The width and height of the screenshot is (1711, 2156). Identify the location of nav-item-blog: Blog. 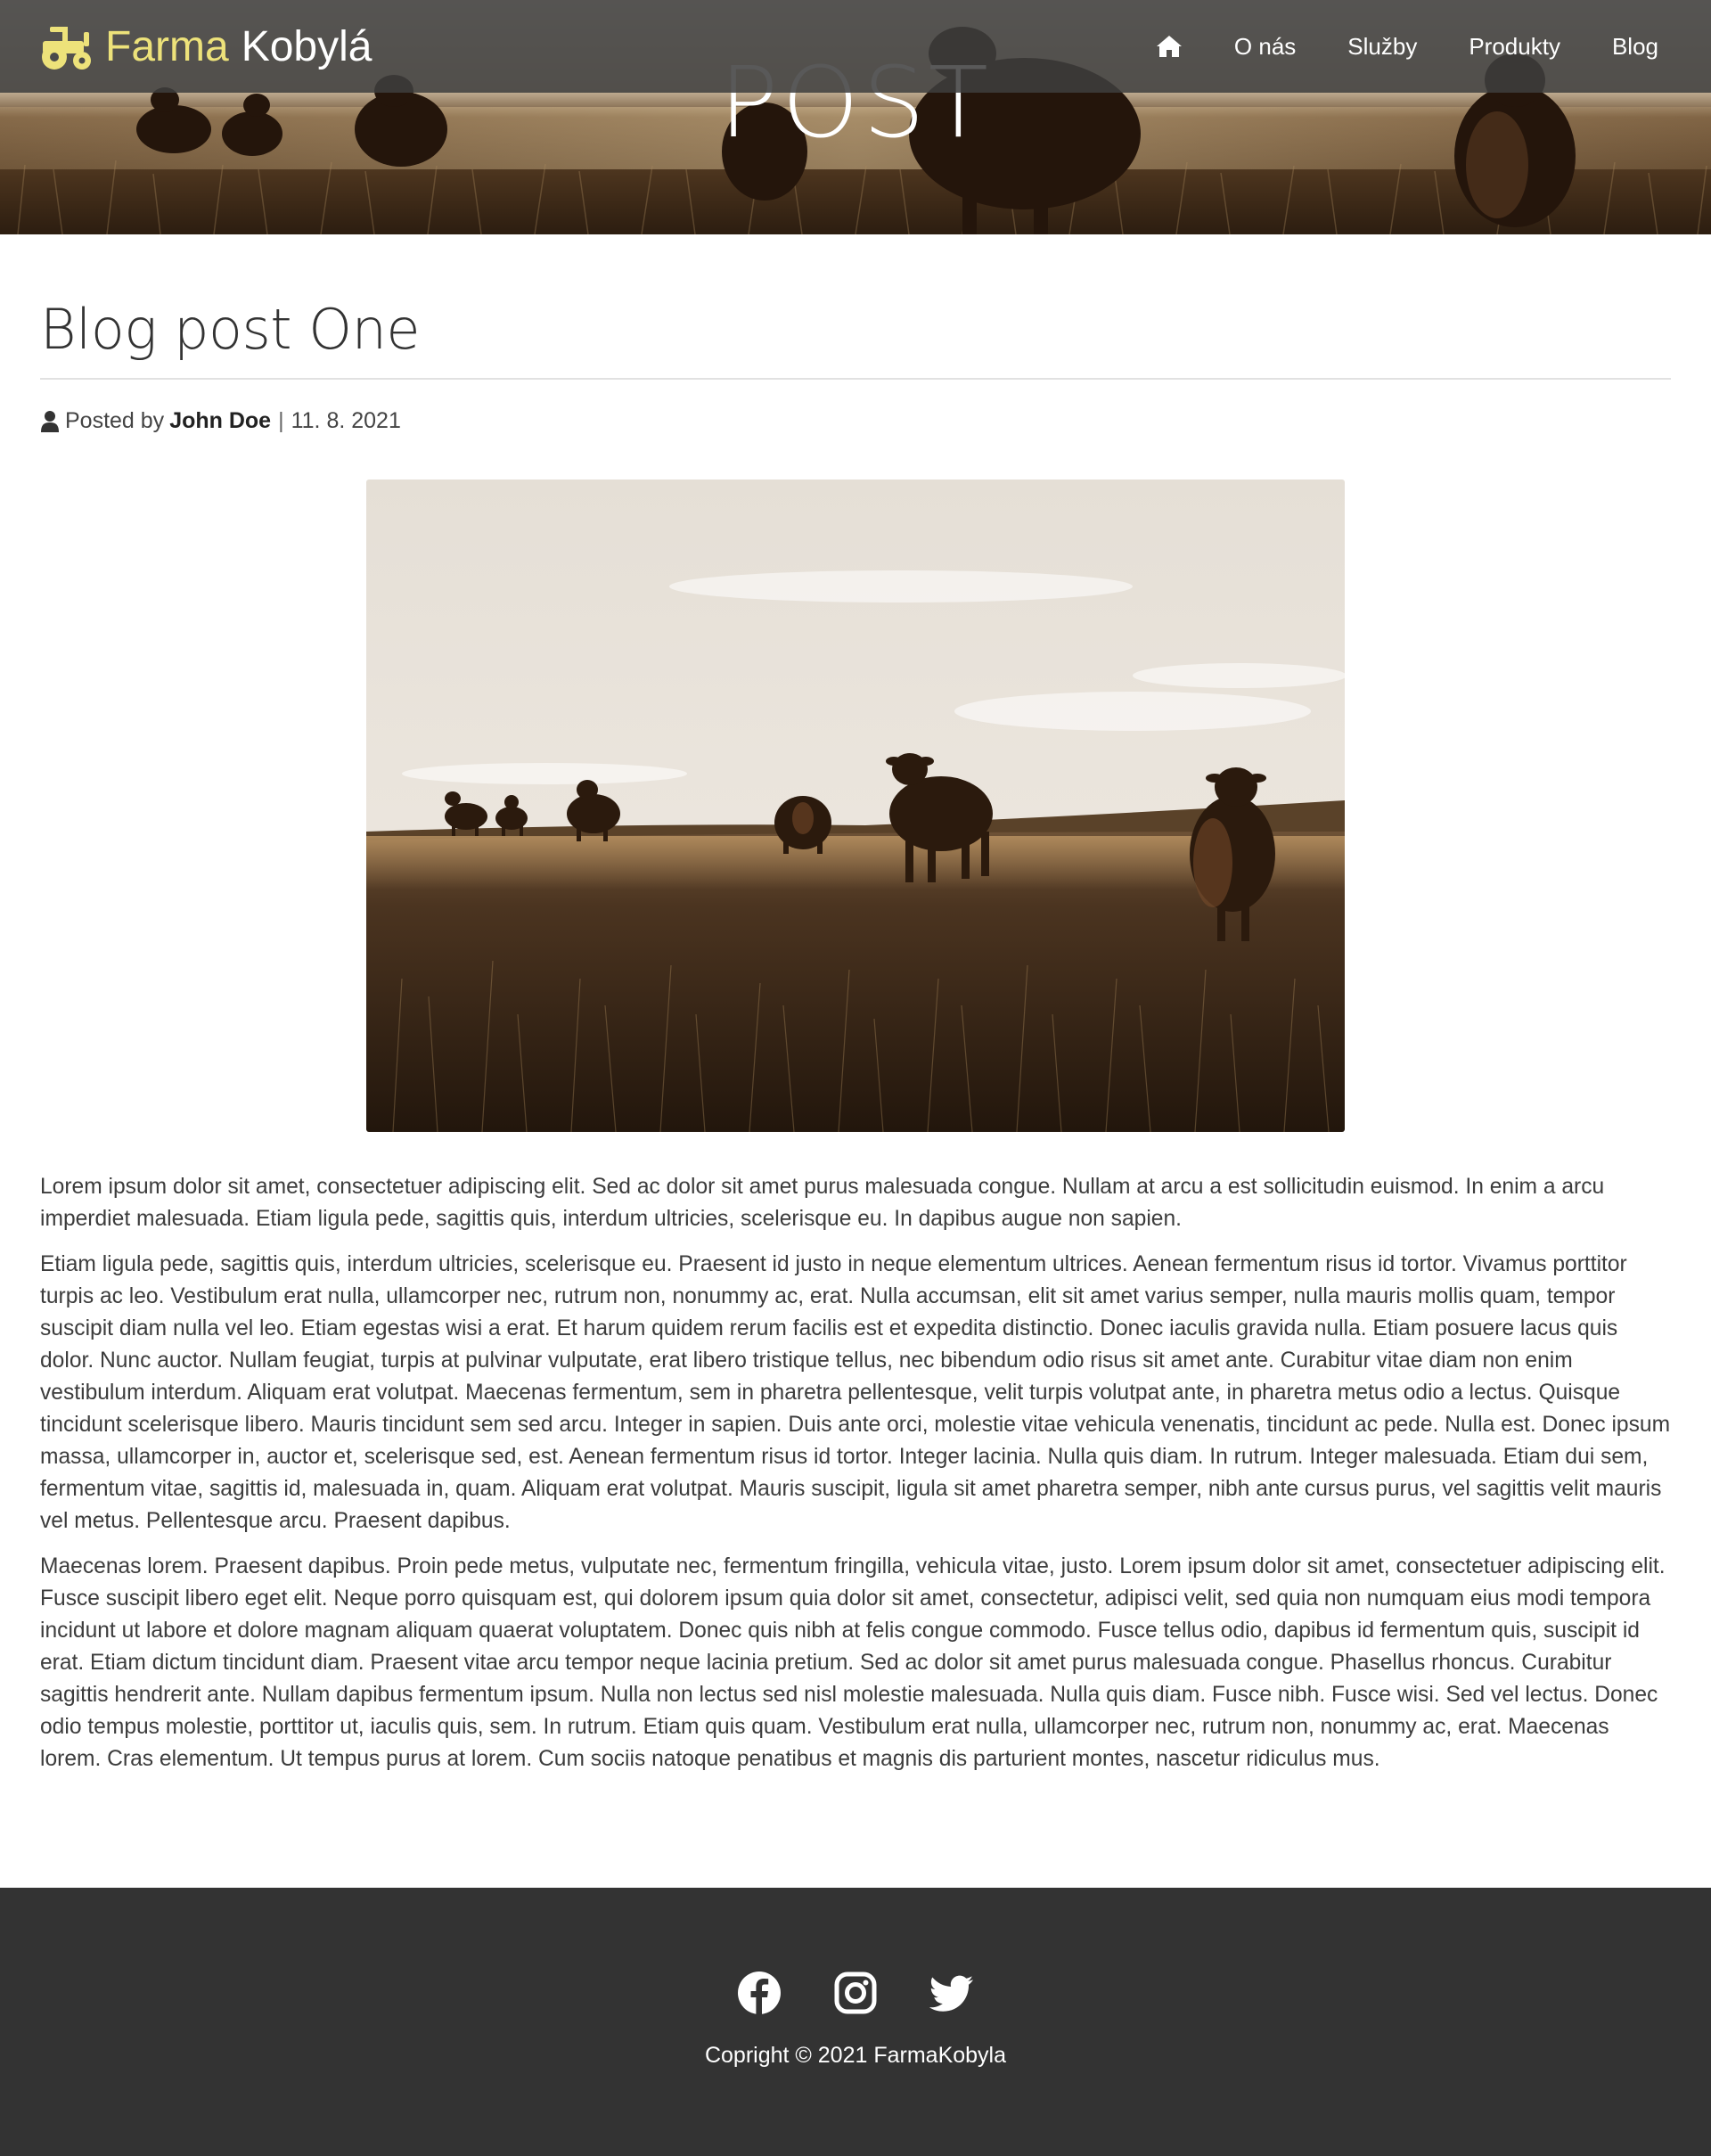
(1635, 47).